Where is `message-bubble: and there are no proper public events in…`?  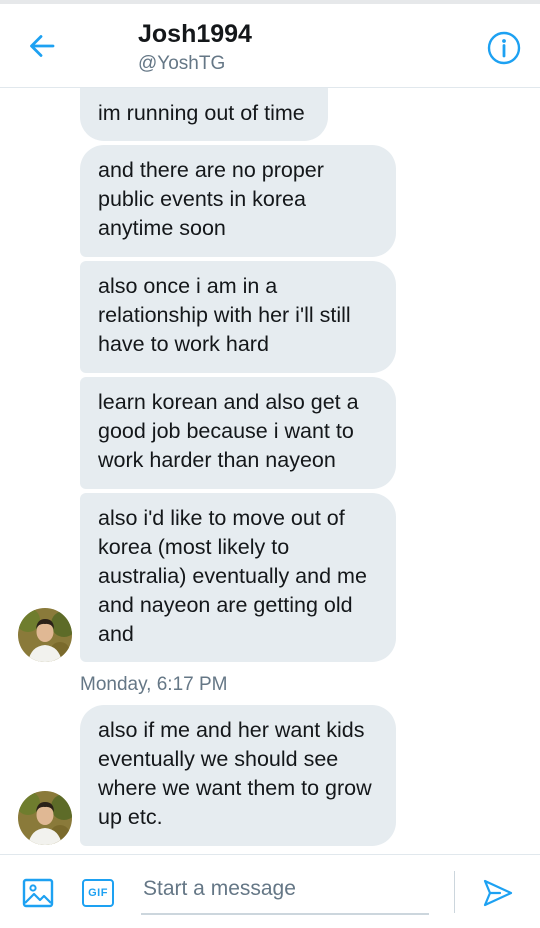 message-bubble: and there are no proper public events in… is located at coordinates (238, 201).